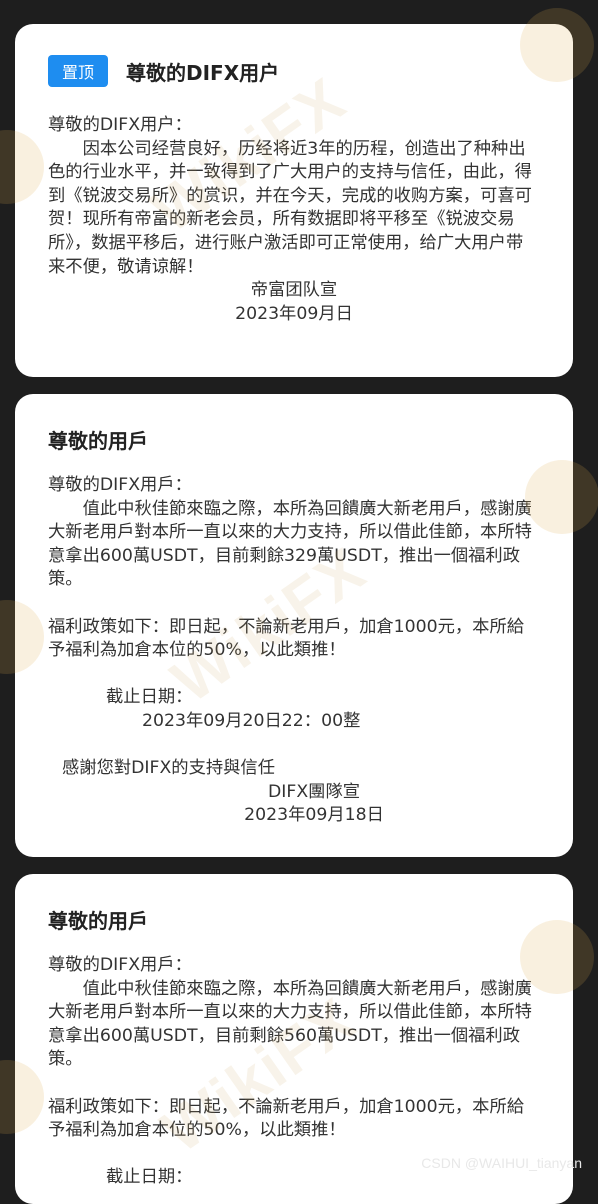 This screenshot has width=598, height=1204. What do you see at coordinates (251, 720) in the screenshot?
I see `deadline-value: 2023年09月20日22：00整` at bounding box center [251, 720].